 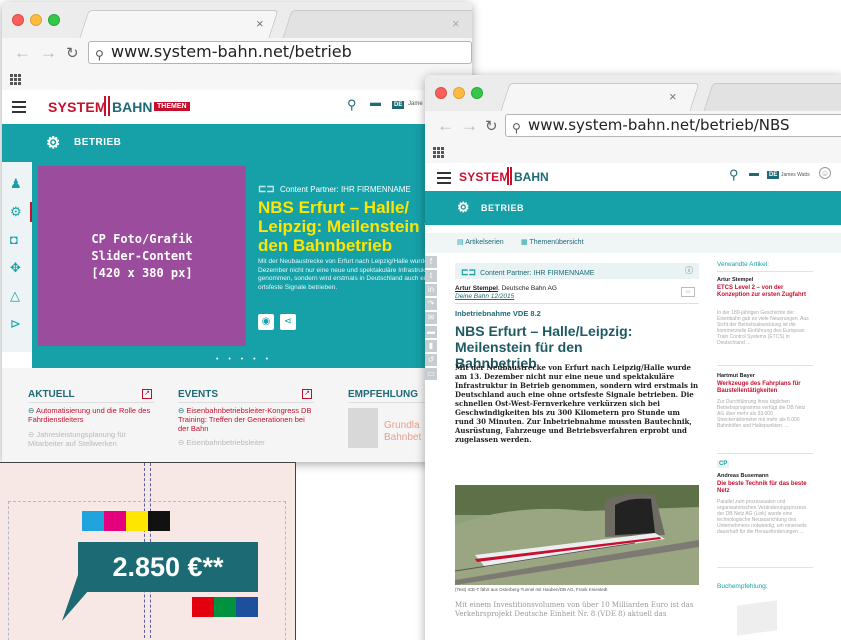 What do you see at coordinates (16, 184) in the screenshot?
I see `person-icon: ♟` at bounding box center [16, 184].